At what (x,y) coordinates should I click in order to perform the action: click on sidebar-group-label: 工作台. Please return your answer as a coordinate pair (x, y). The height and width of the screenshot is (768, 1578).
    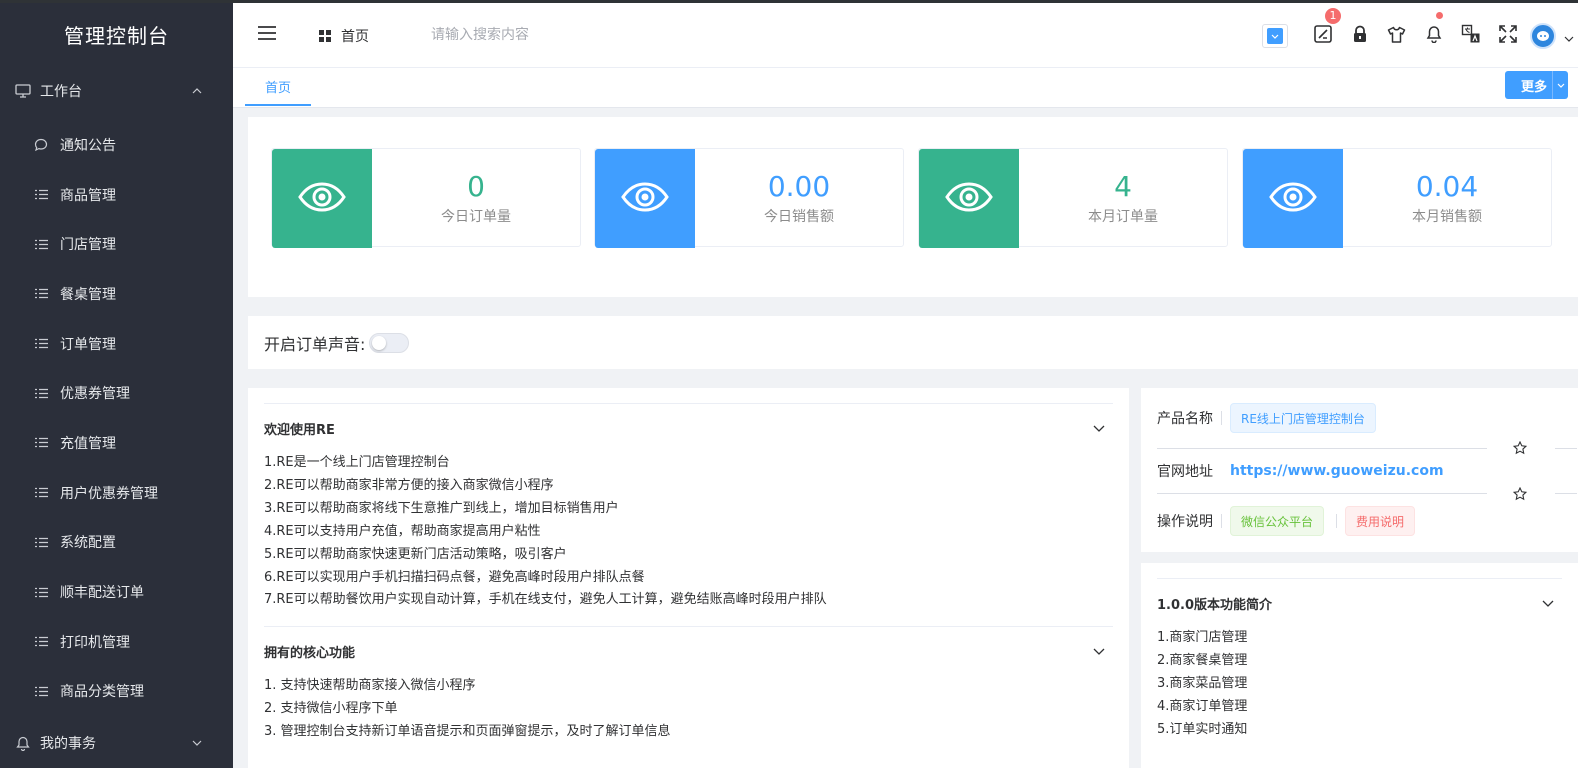
    Looking at the image, I should click on (61, 92).